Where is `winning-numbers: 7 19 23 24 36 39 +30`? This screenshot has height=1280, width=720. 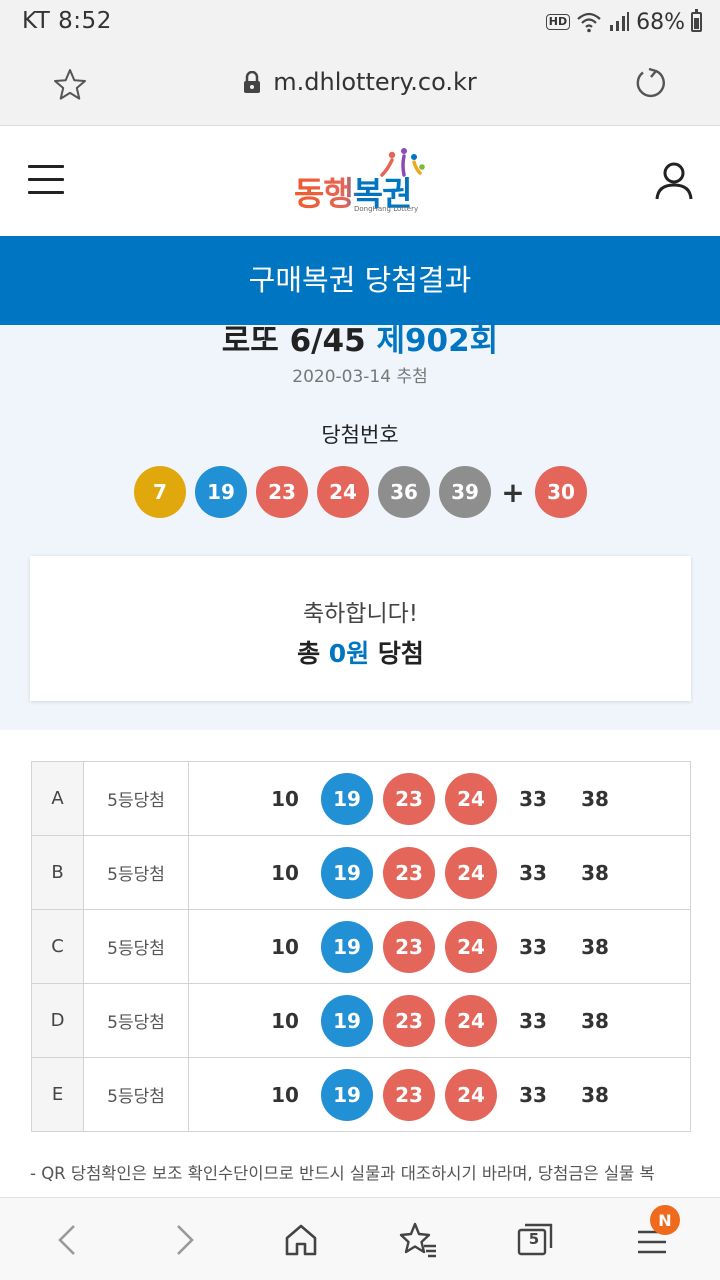
winning-numbers: 7 19 23 24 36 39 +30 is located at coordinates (365, 492).